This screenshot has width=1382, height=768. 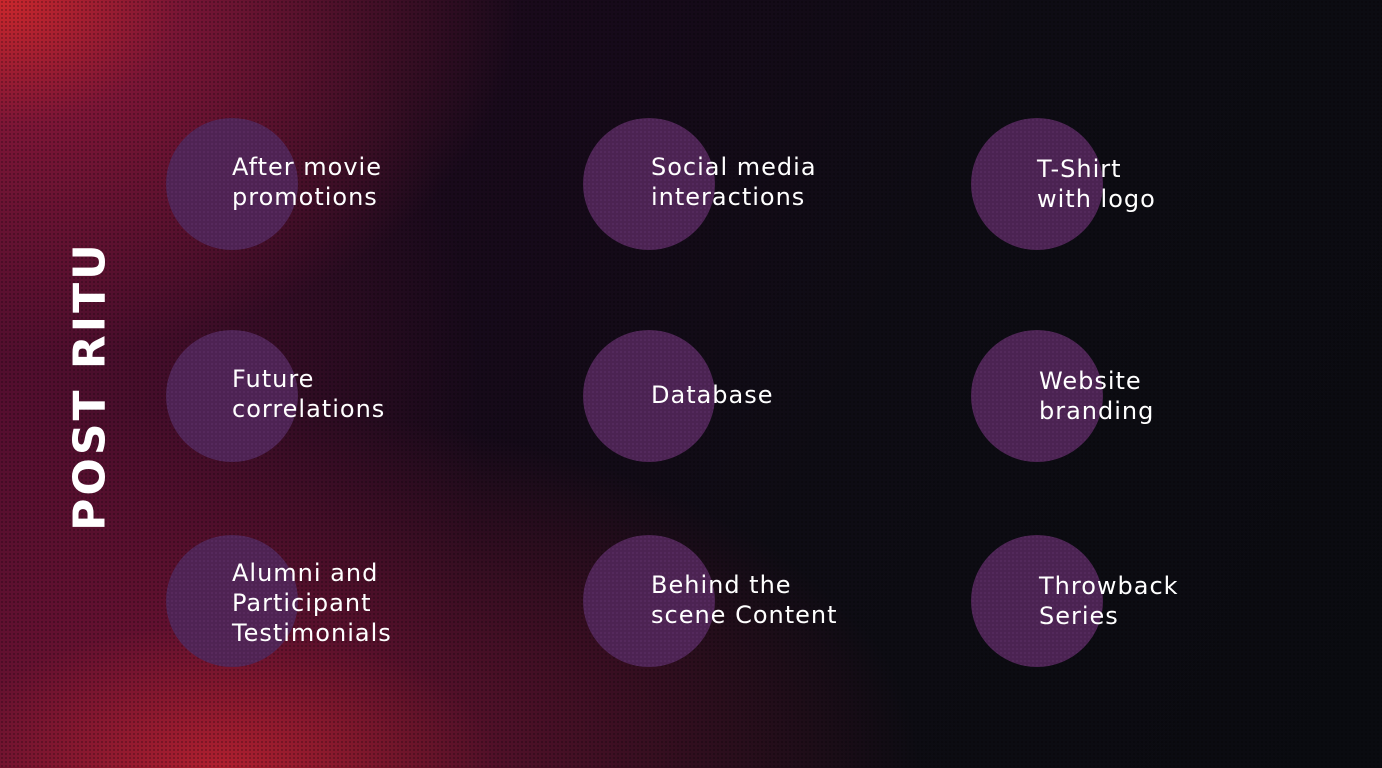 I want to click on item-label-line: with logo, so click(x=1096, y=199).